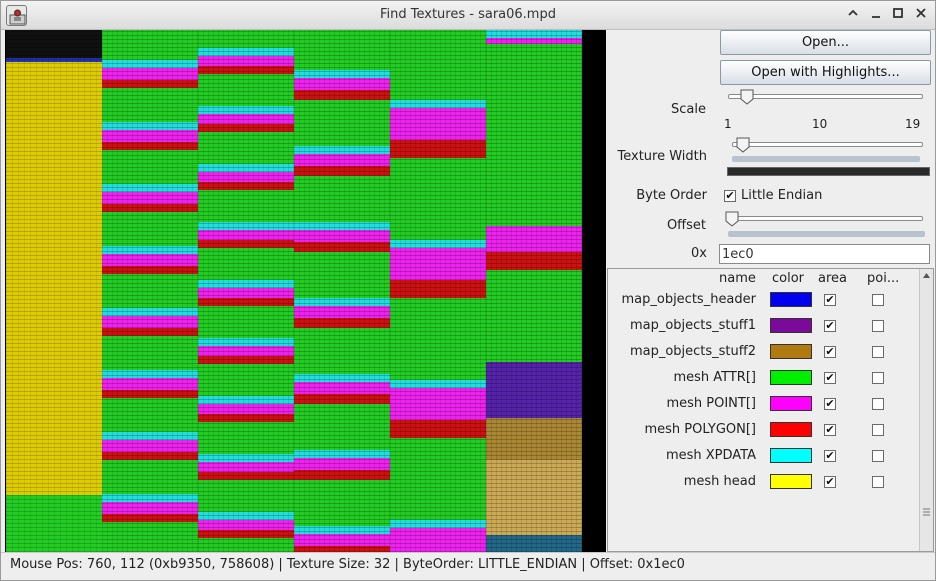  Describe the element at coordinates (763, 430) in the screenshot. I see `table-row: mesh POLYGON[] ✔` at that location.